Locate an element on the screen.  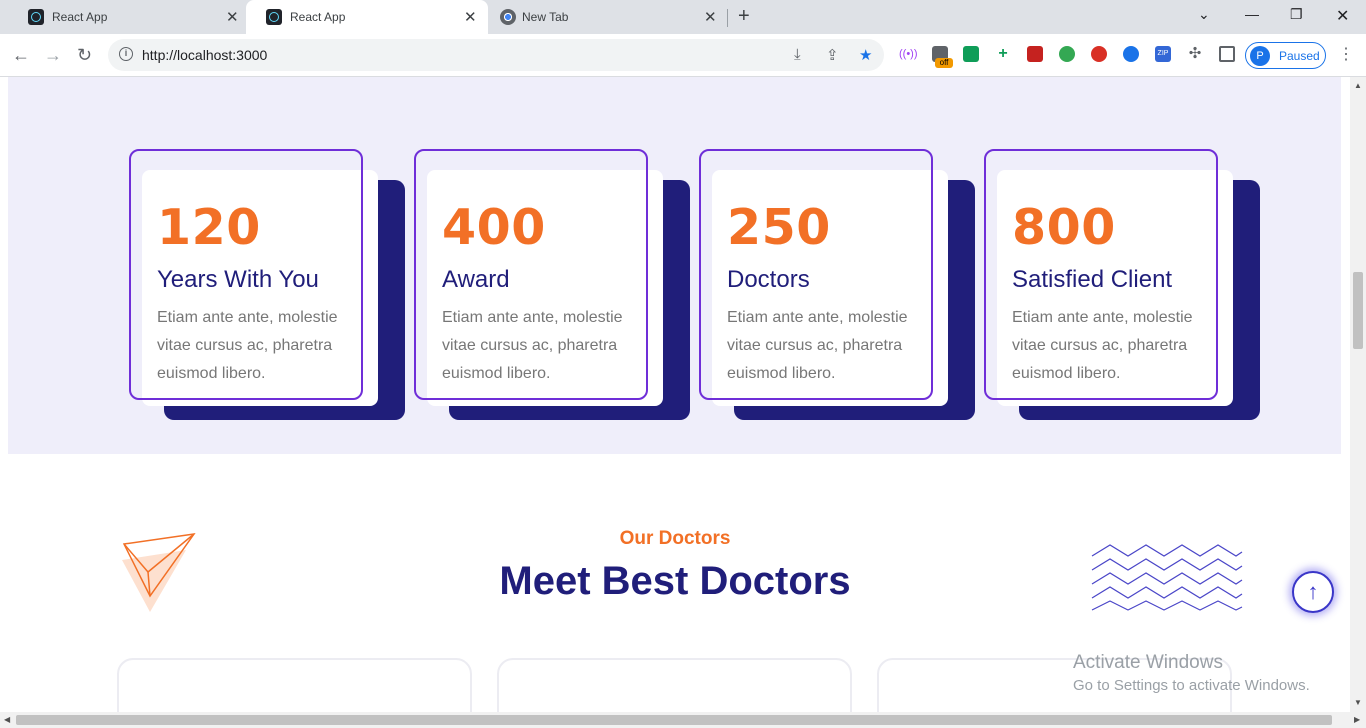
share-icon: ⇪ is located at coordinates (832, 55).